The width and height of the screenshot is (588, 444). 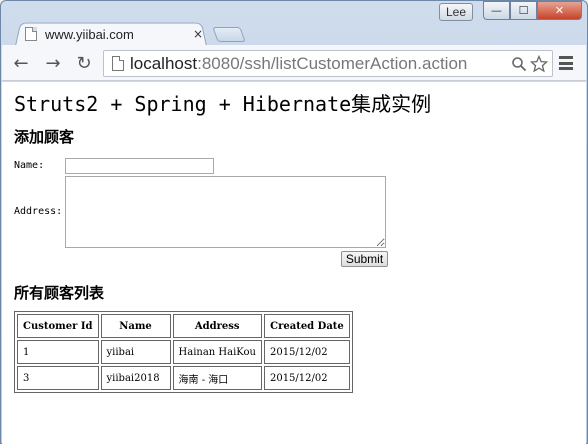 What do you see at coordinates (31, 34) in the screenshot?
I see `page-favicon-icon` at bounding box center [31, 34].